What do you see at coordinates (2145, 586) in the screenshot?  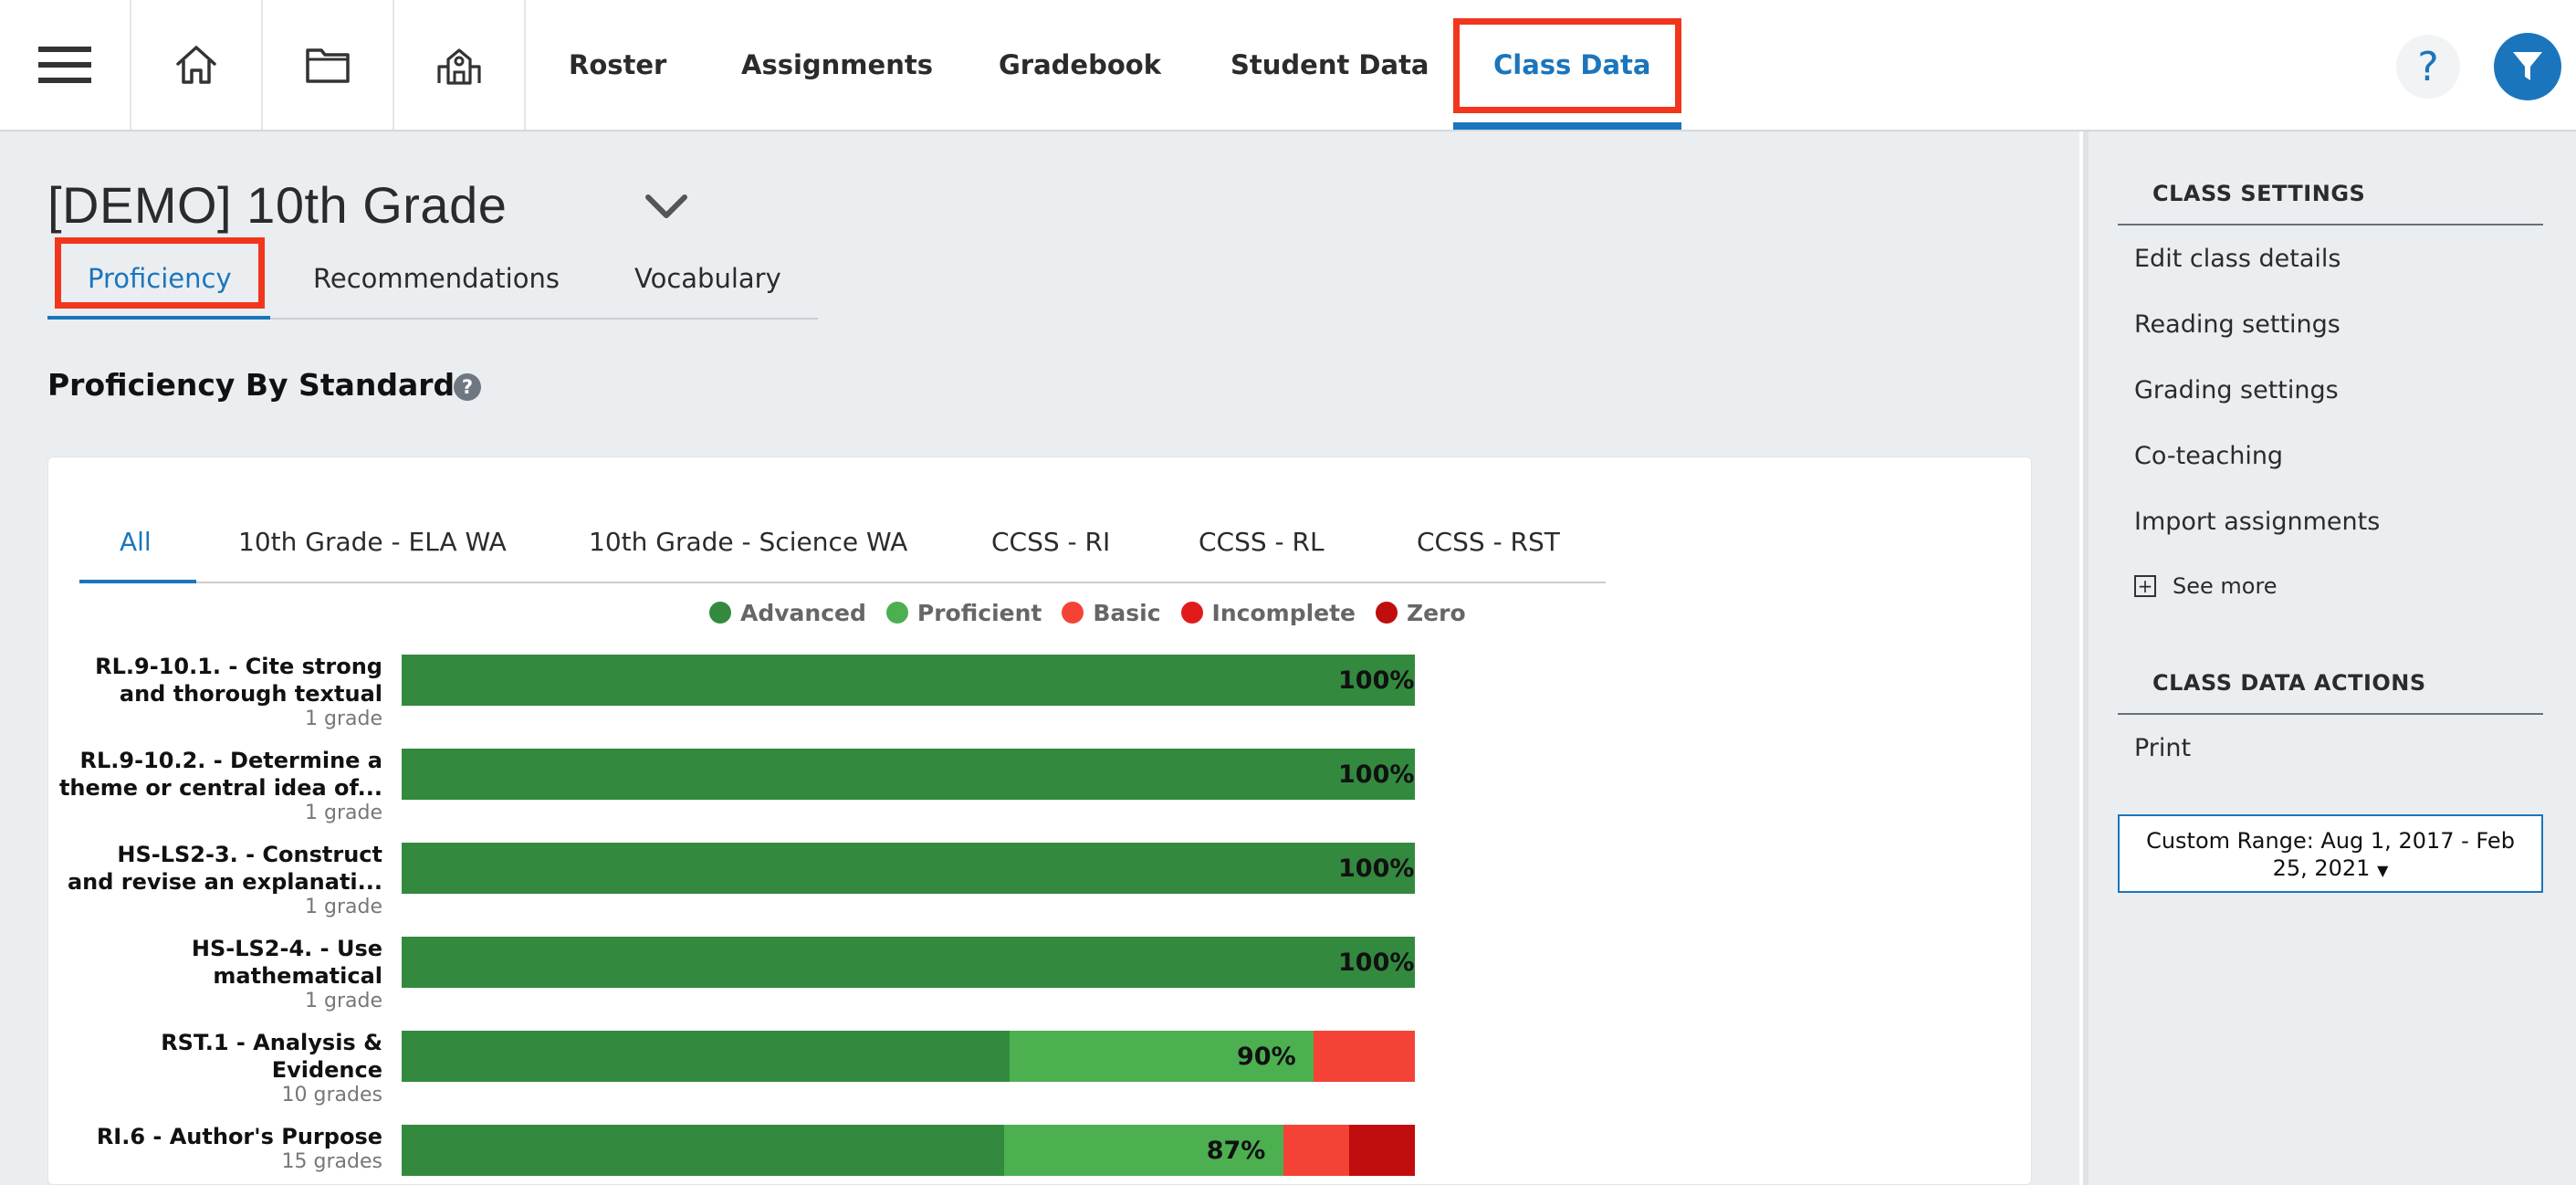 I see `plus-square-icon: +` at bounding box center [2145, 586].